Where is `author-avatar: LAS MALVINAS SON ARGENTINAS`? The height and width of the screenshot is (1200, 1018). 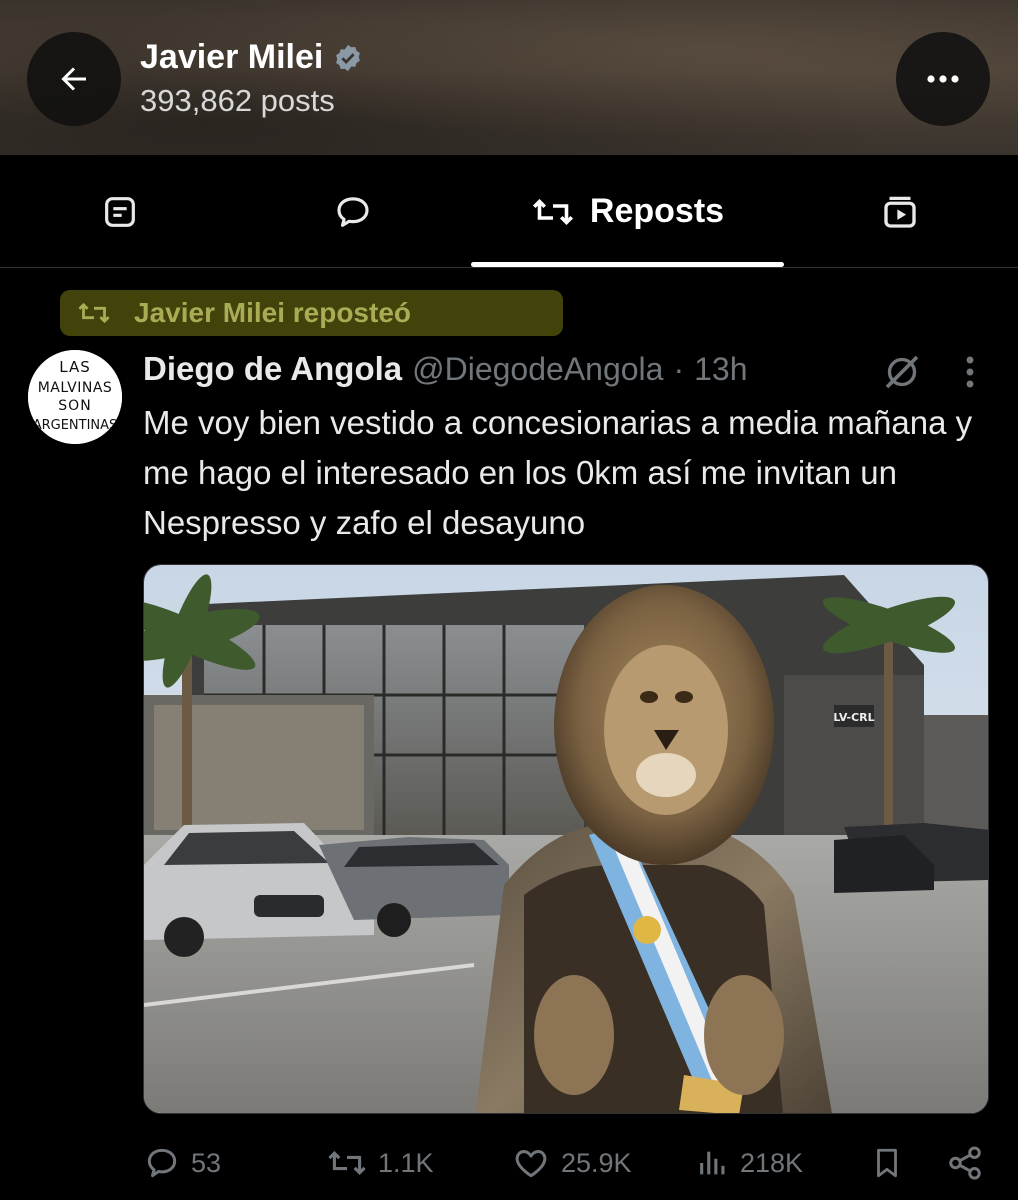 author-avatar: LAS MALVINAS SON ARGENTINAS is located at coordinates (75, 397).